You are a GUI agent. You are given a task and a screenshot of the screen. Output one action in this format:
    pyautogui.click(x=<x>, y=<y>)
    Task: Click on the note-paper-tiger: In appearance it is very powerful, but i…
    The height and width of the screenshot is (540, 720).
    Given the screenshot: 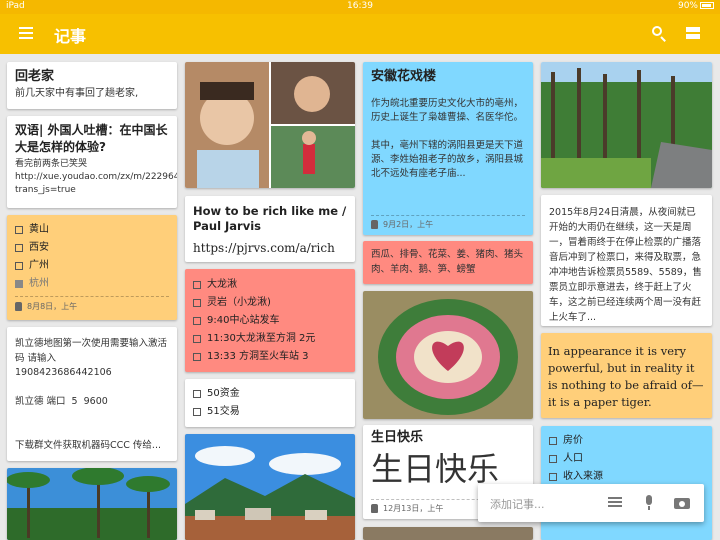 What is the action you would take?
    pyautogui.click(x=626, y=375)
    